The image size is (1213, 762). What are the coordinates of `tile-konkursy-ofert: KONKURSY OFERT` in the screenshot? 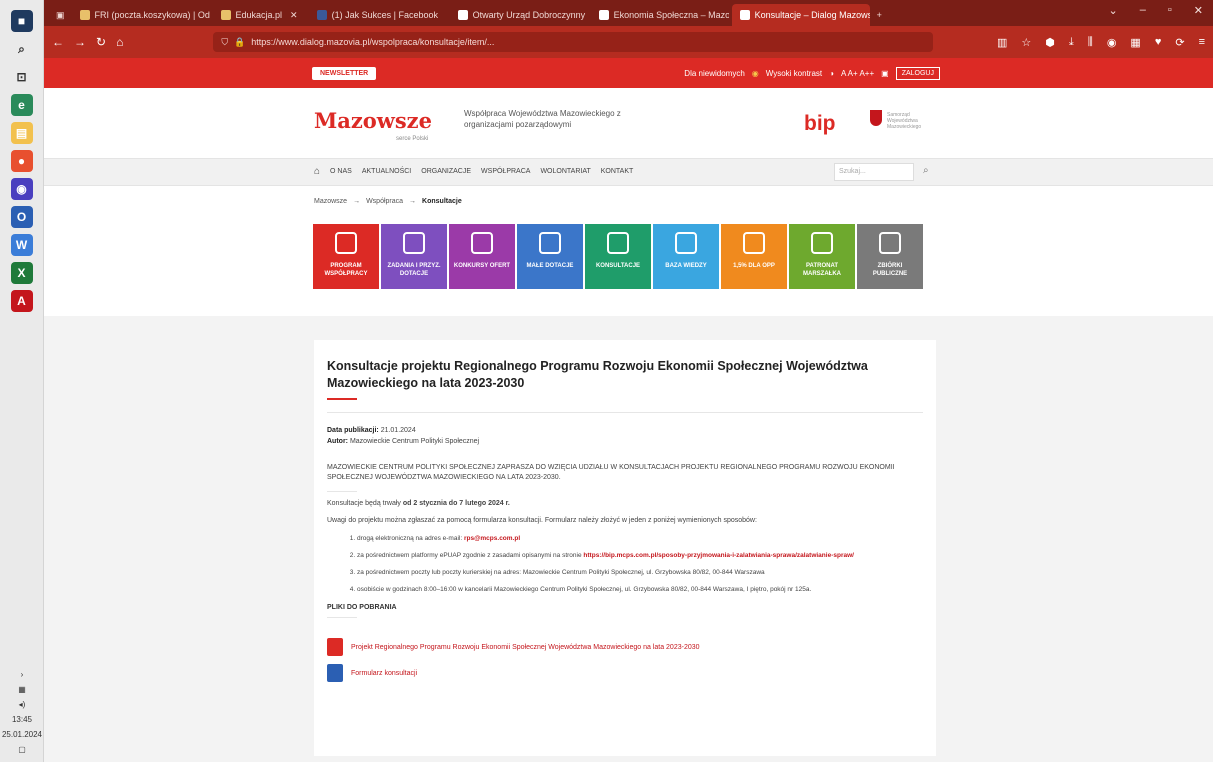 It's located at (482, 256).